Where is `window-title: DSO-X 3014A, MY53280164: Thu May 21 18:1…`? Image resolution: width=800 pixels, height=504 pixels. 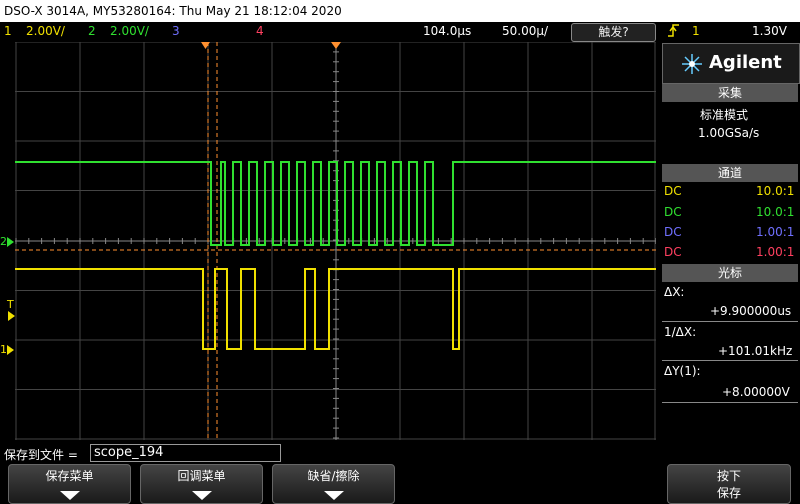
window-title: DSO-X 3014A, MY53280164: Thu May 21 18:1… is located at coordinates (173, 11).